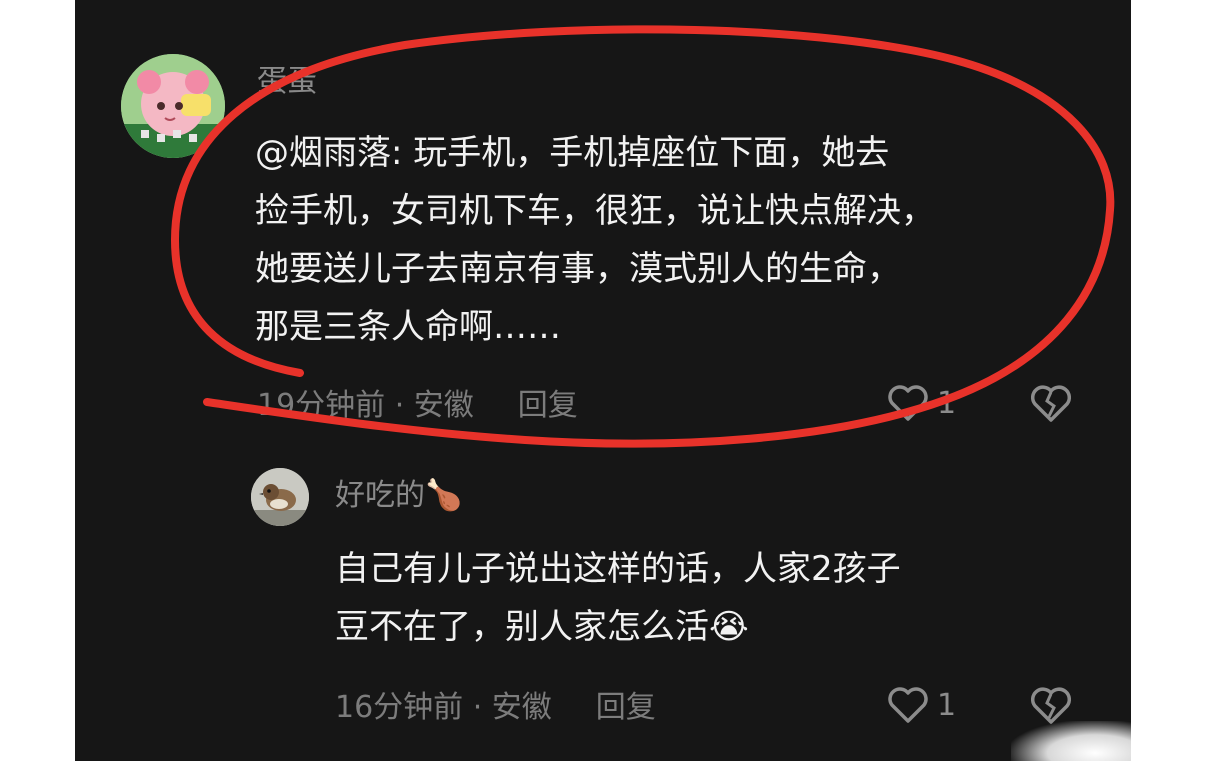  I want to click on comment-line: 豆不在了，别人家怎么活😭, so click(618, 627).